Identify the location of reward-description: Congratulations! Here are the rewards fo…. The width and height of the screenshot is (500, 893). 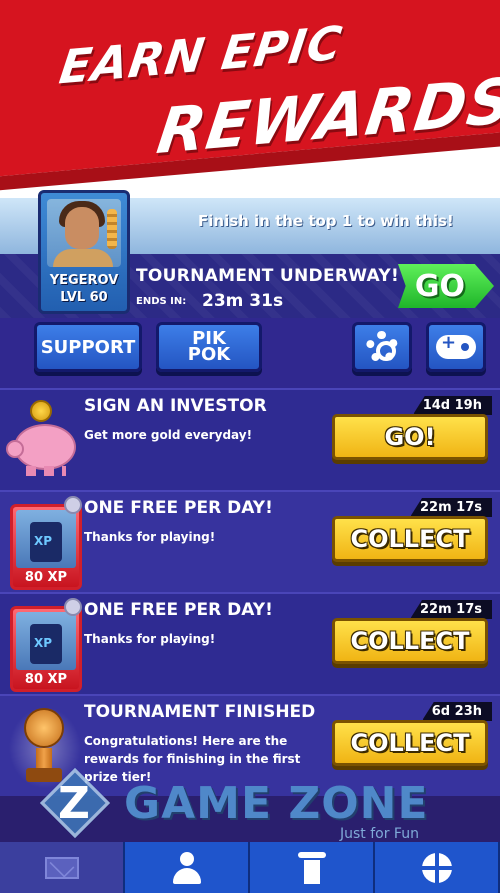
(192, 759).